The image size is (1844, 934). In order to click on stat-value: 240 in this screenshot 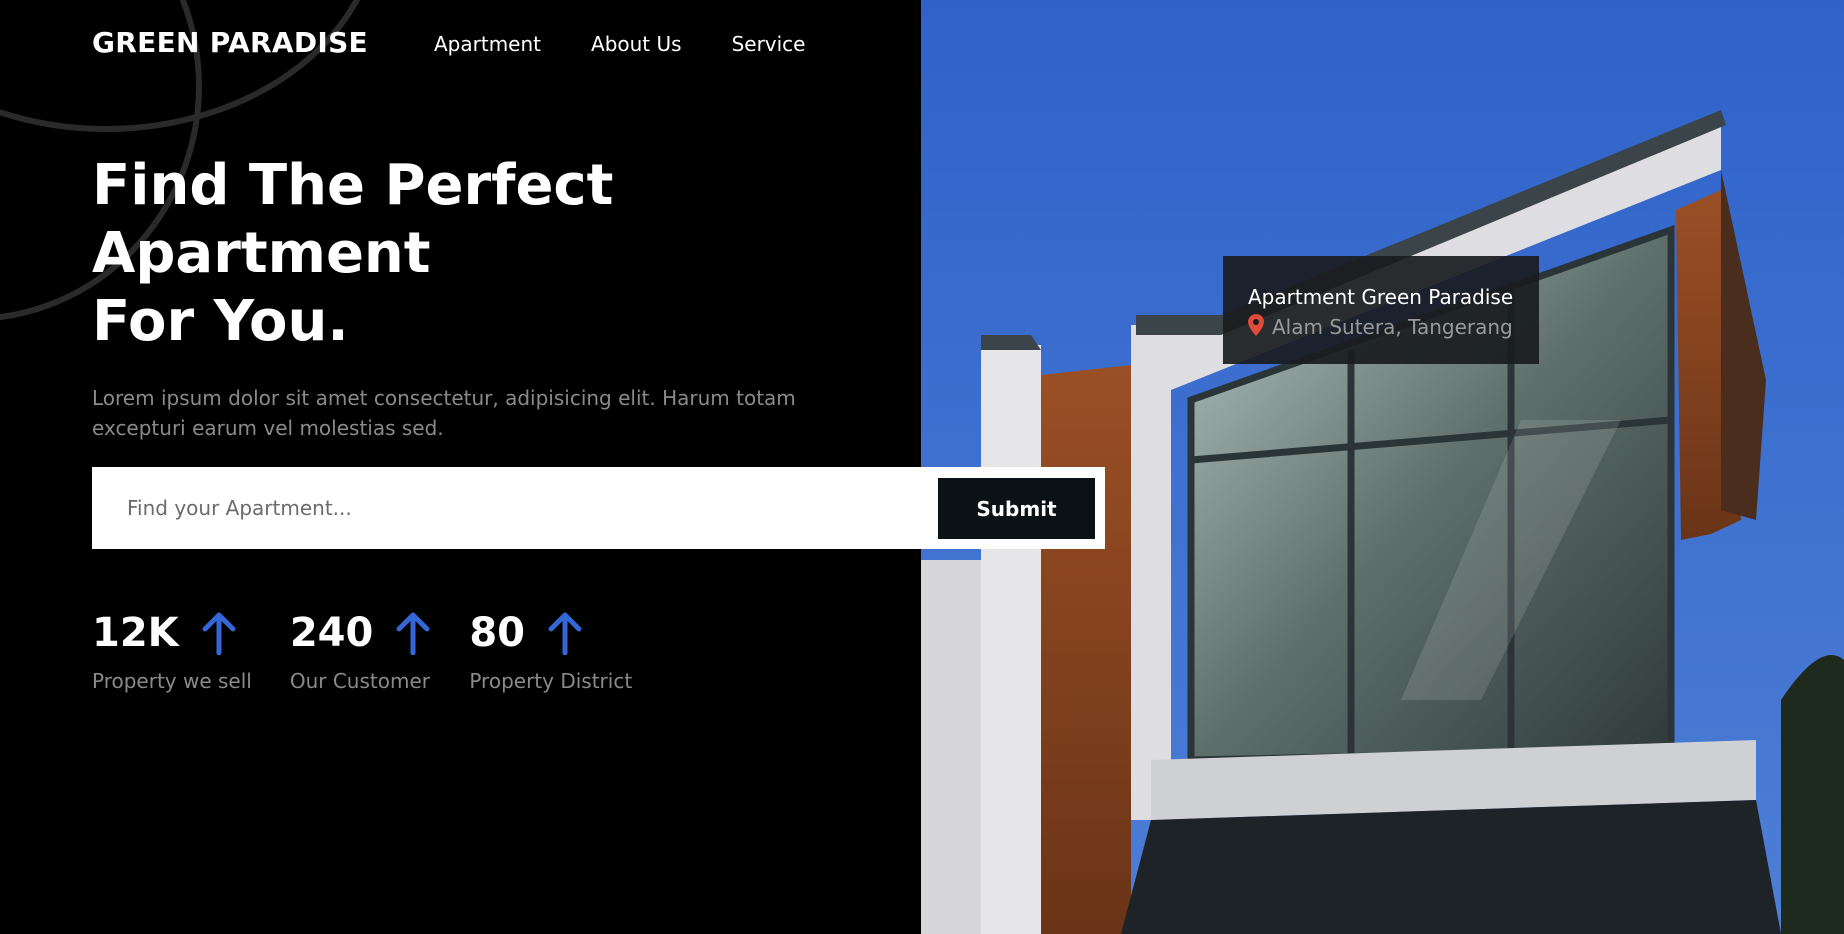, I will do `click(331, 633)`.